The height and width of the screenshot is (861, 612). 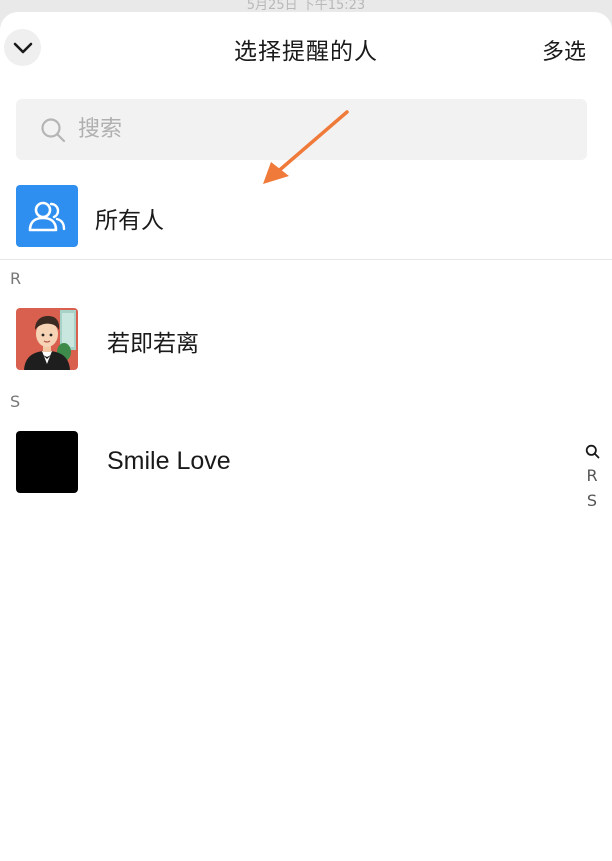 What do you see at coordinates (16, 278) in the screenshot?
I see `section-header-r: R` at bounding box center [16, 278].